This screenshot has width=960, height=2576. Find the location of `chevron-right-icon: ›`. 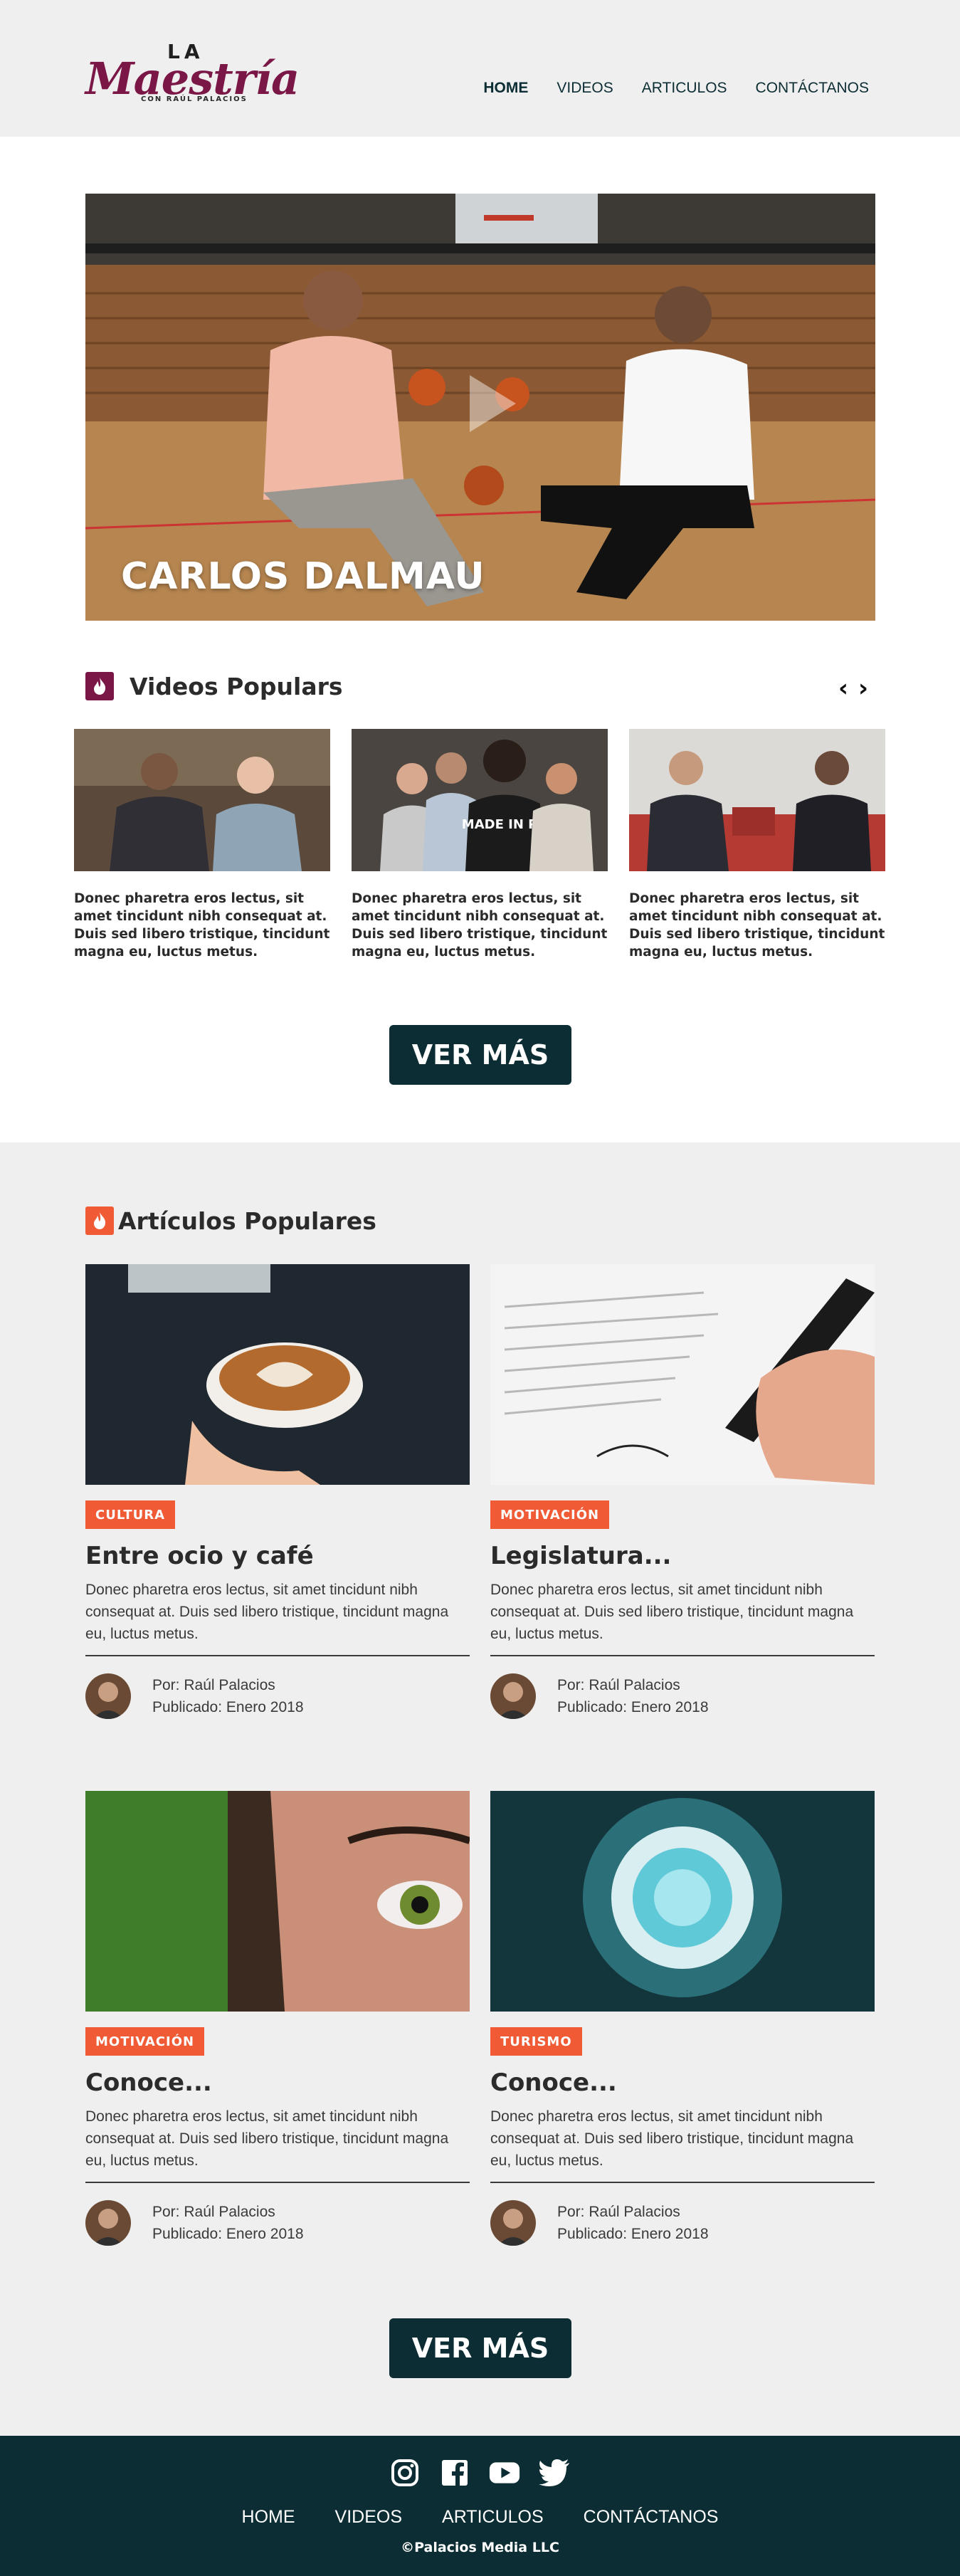

chevron-right-icon: › is located at coordinates (863, 688).